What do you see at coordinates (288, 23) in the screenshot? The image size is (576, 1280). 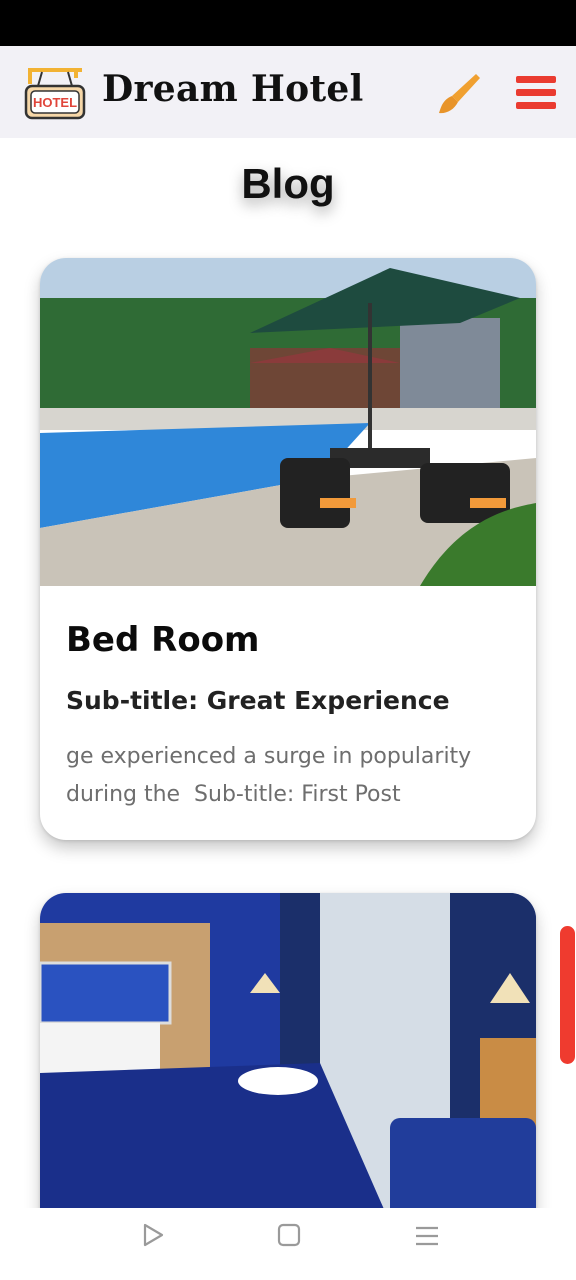 I see `status-bar` at bounding box center [288, 23].